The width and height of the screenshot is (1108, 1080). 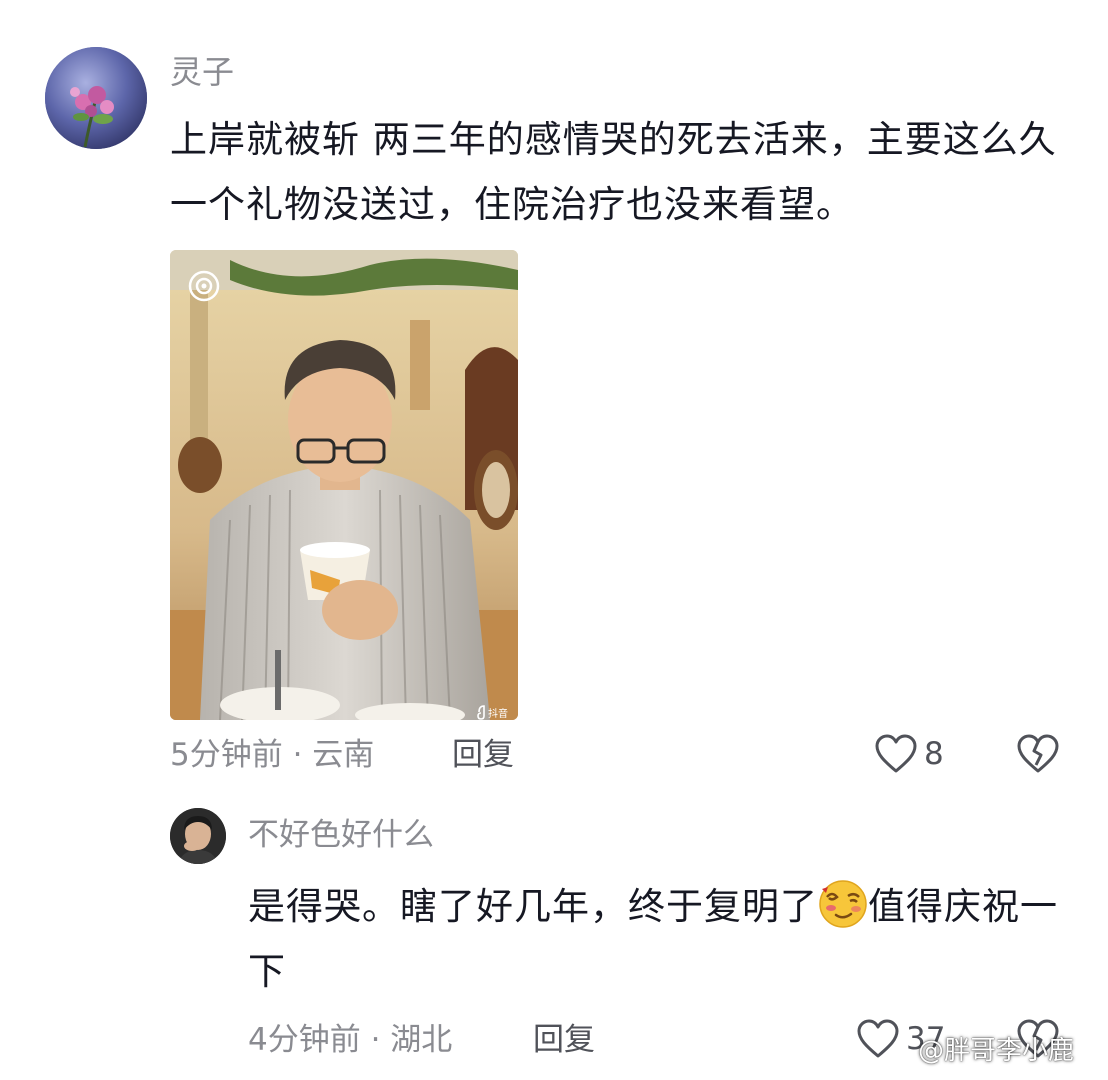 I want to click on dizzy-wink-emoji-icon, so click(x=843, y=904).